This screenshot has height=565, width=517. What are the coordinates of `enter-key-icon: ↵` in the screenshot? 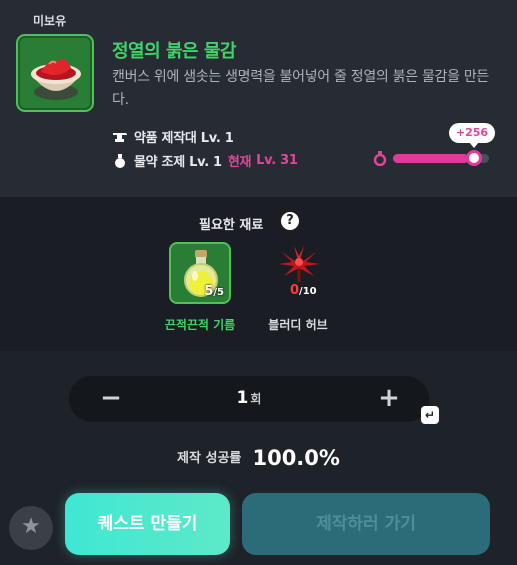 It's located at (430, 415).